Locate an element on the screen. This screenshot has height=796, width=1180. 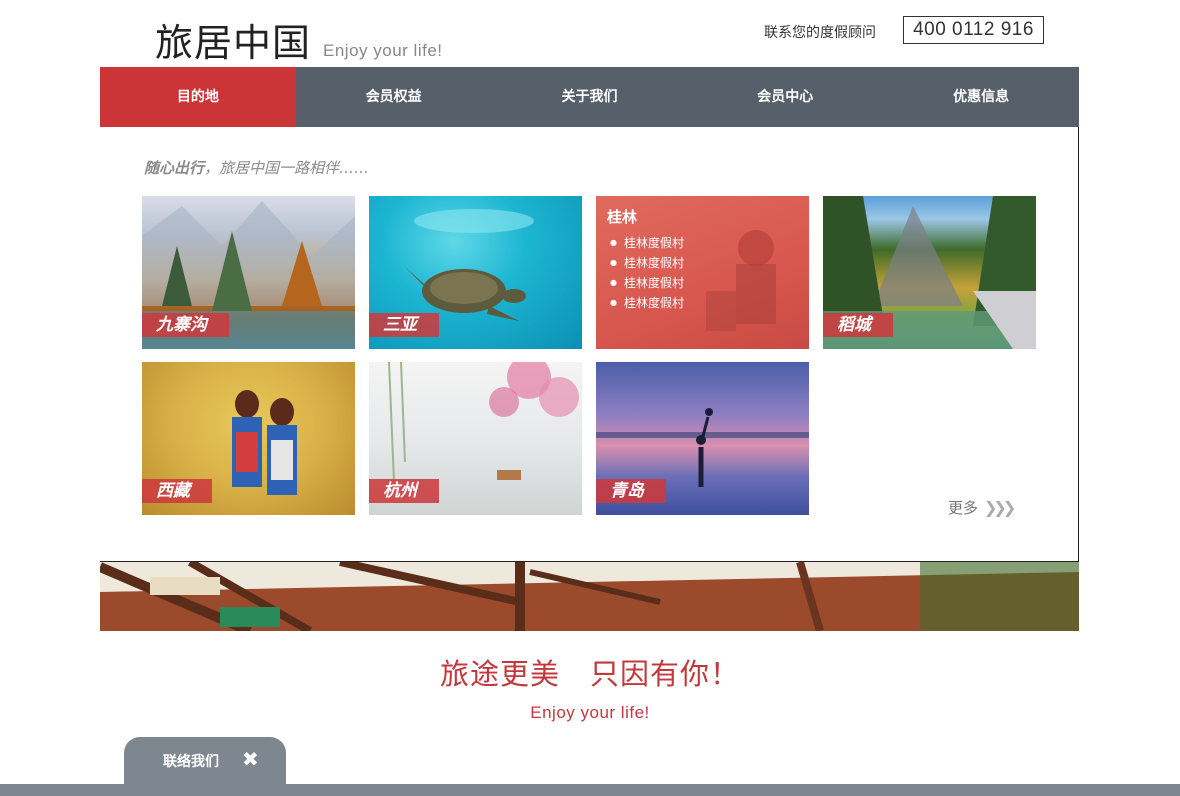
destination-label: 西藏 is located at coordinates (177, 491).